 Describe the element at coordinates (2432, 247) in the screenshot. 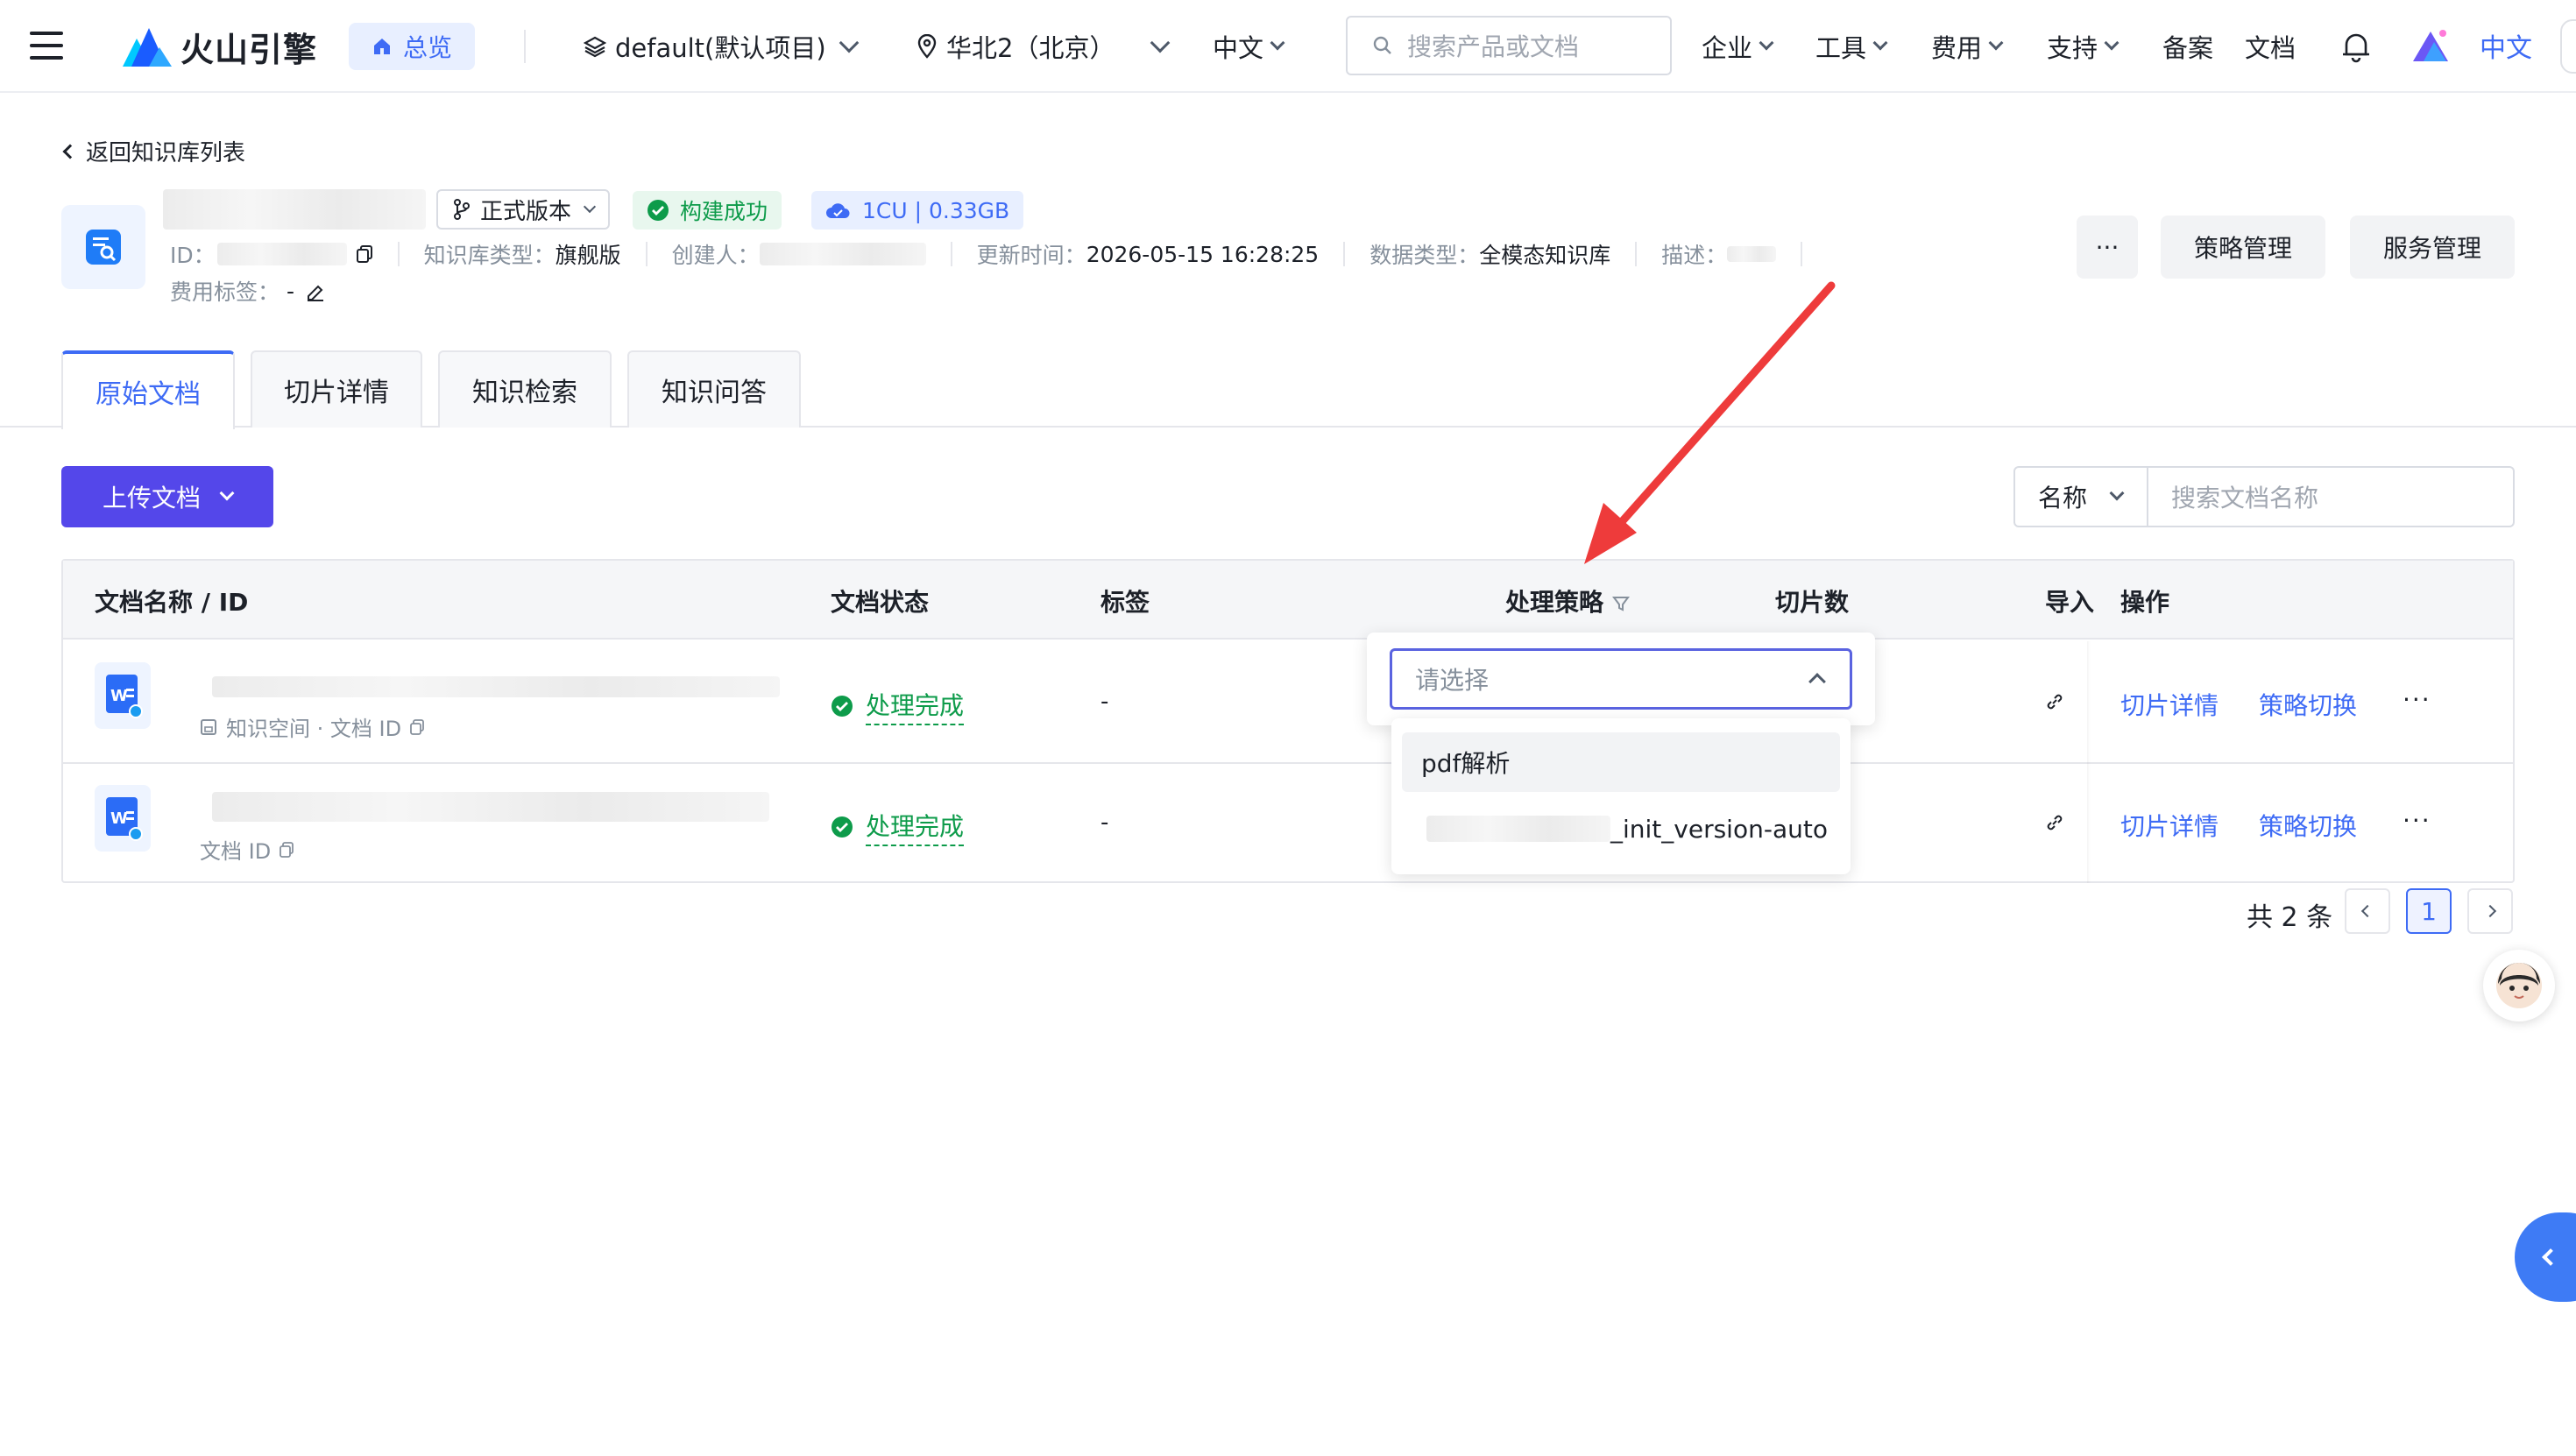

I see `service-management-button: 服务管理` at that location.